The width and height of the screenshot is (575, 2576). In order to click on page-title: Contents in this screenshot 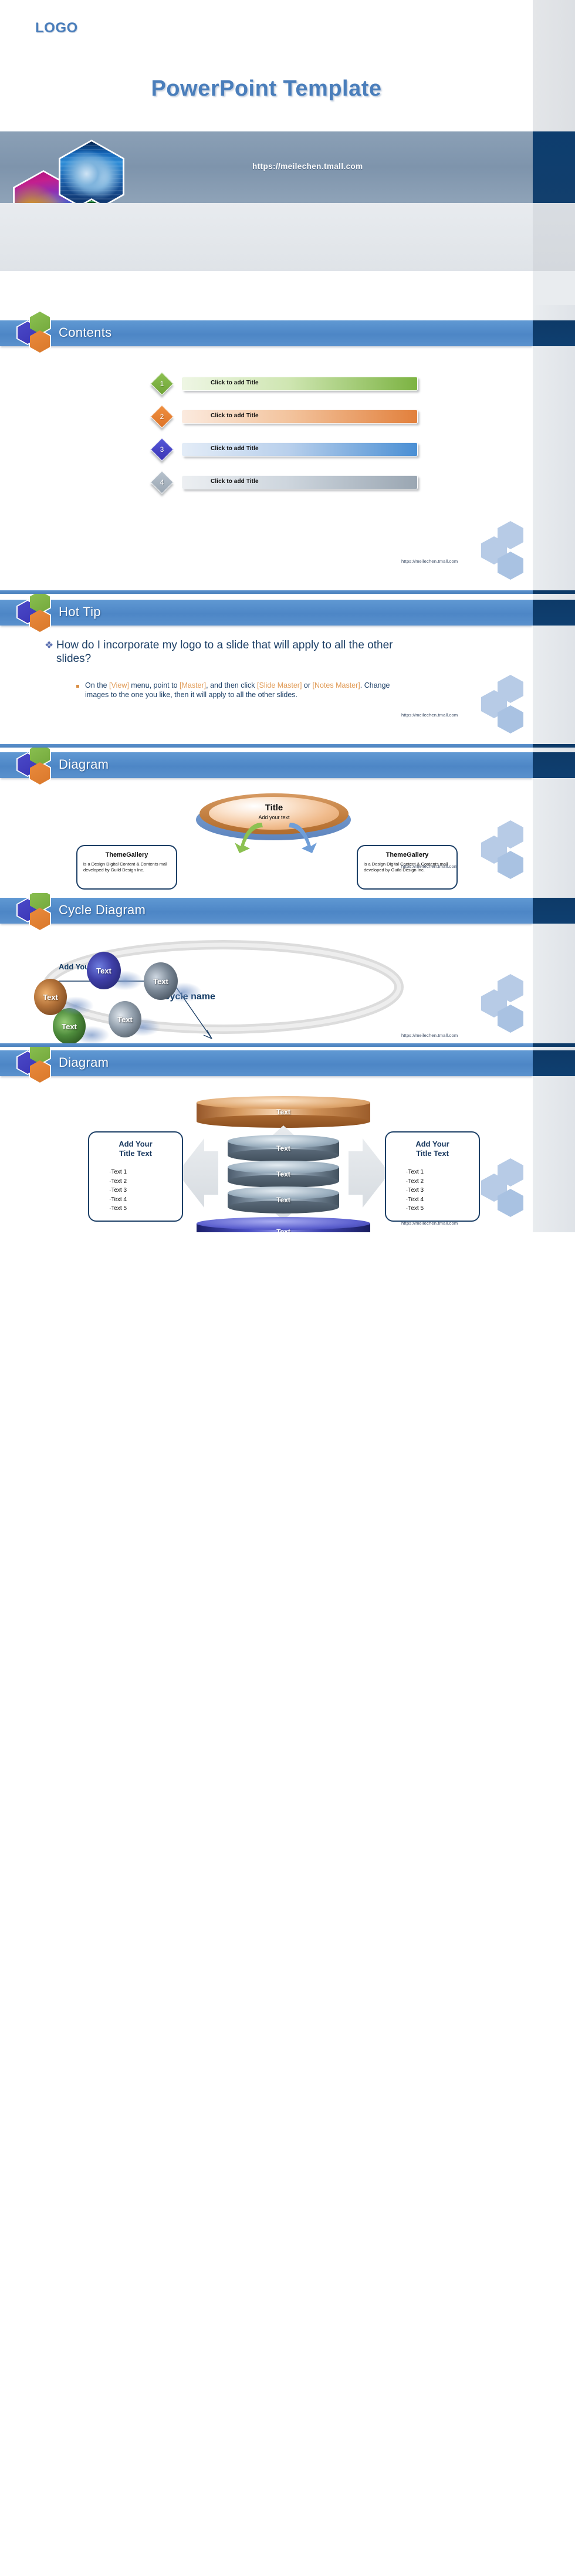, I will do `click(85, 332)`.